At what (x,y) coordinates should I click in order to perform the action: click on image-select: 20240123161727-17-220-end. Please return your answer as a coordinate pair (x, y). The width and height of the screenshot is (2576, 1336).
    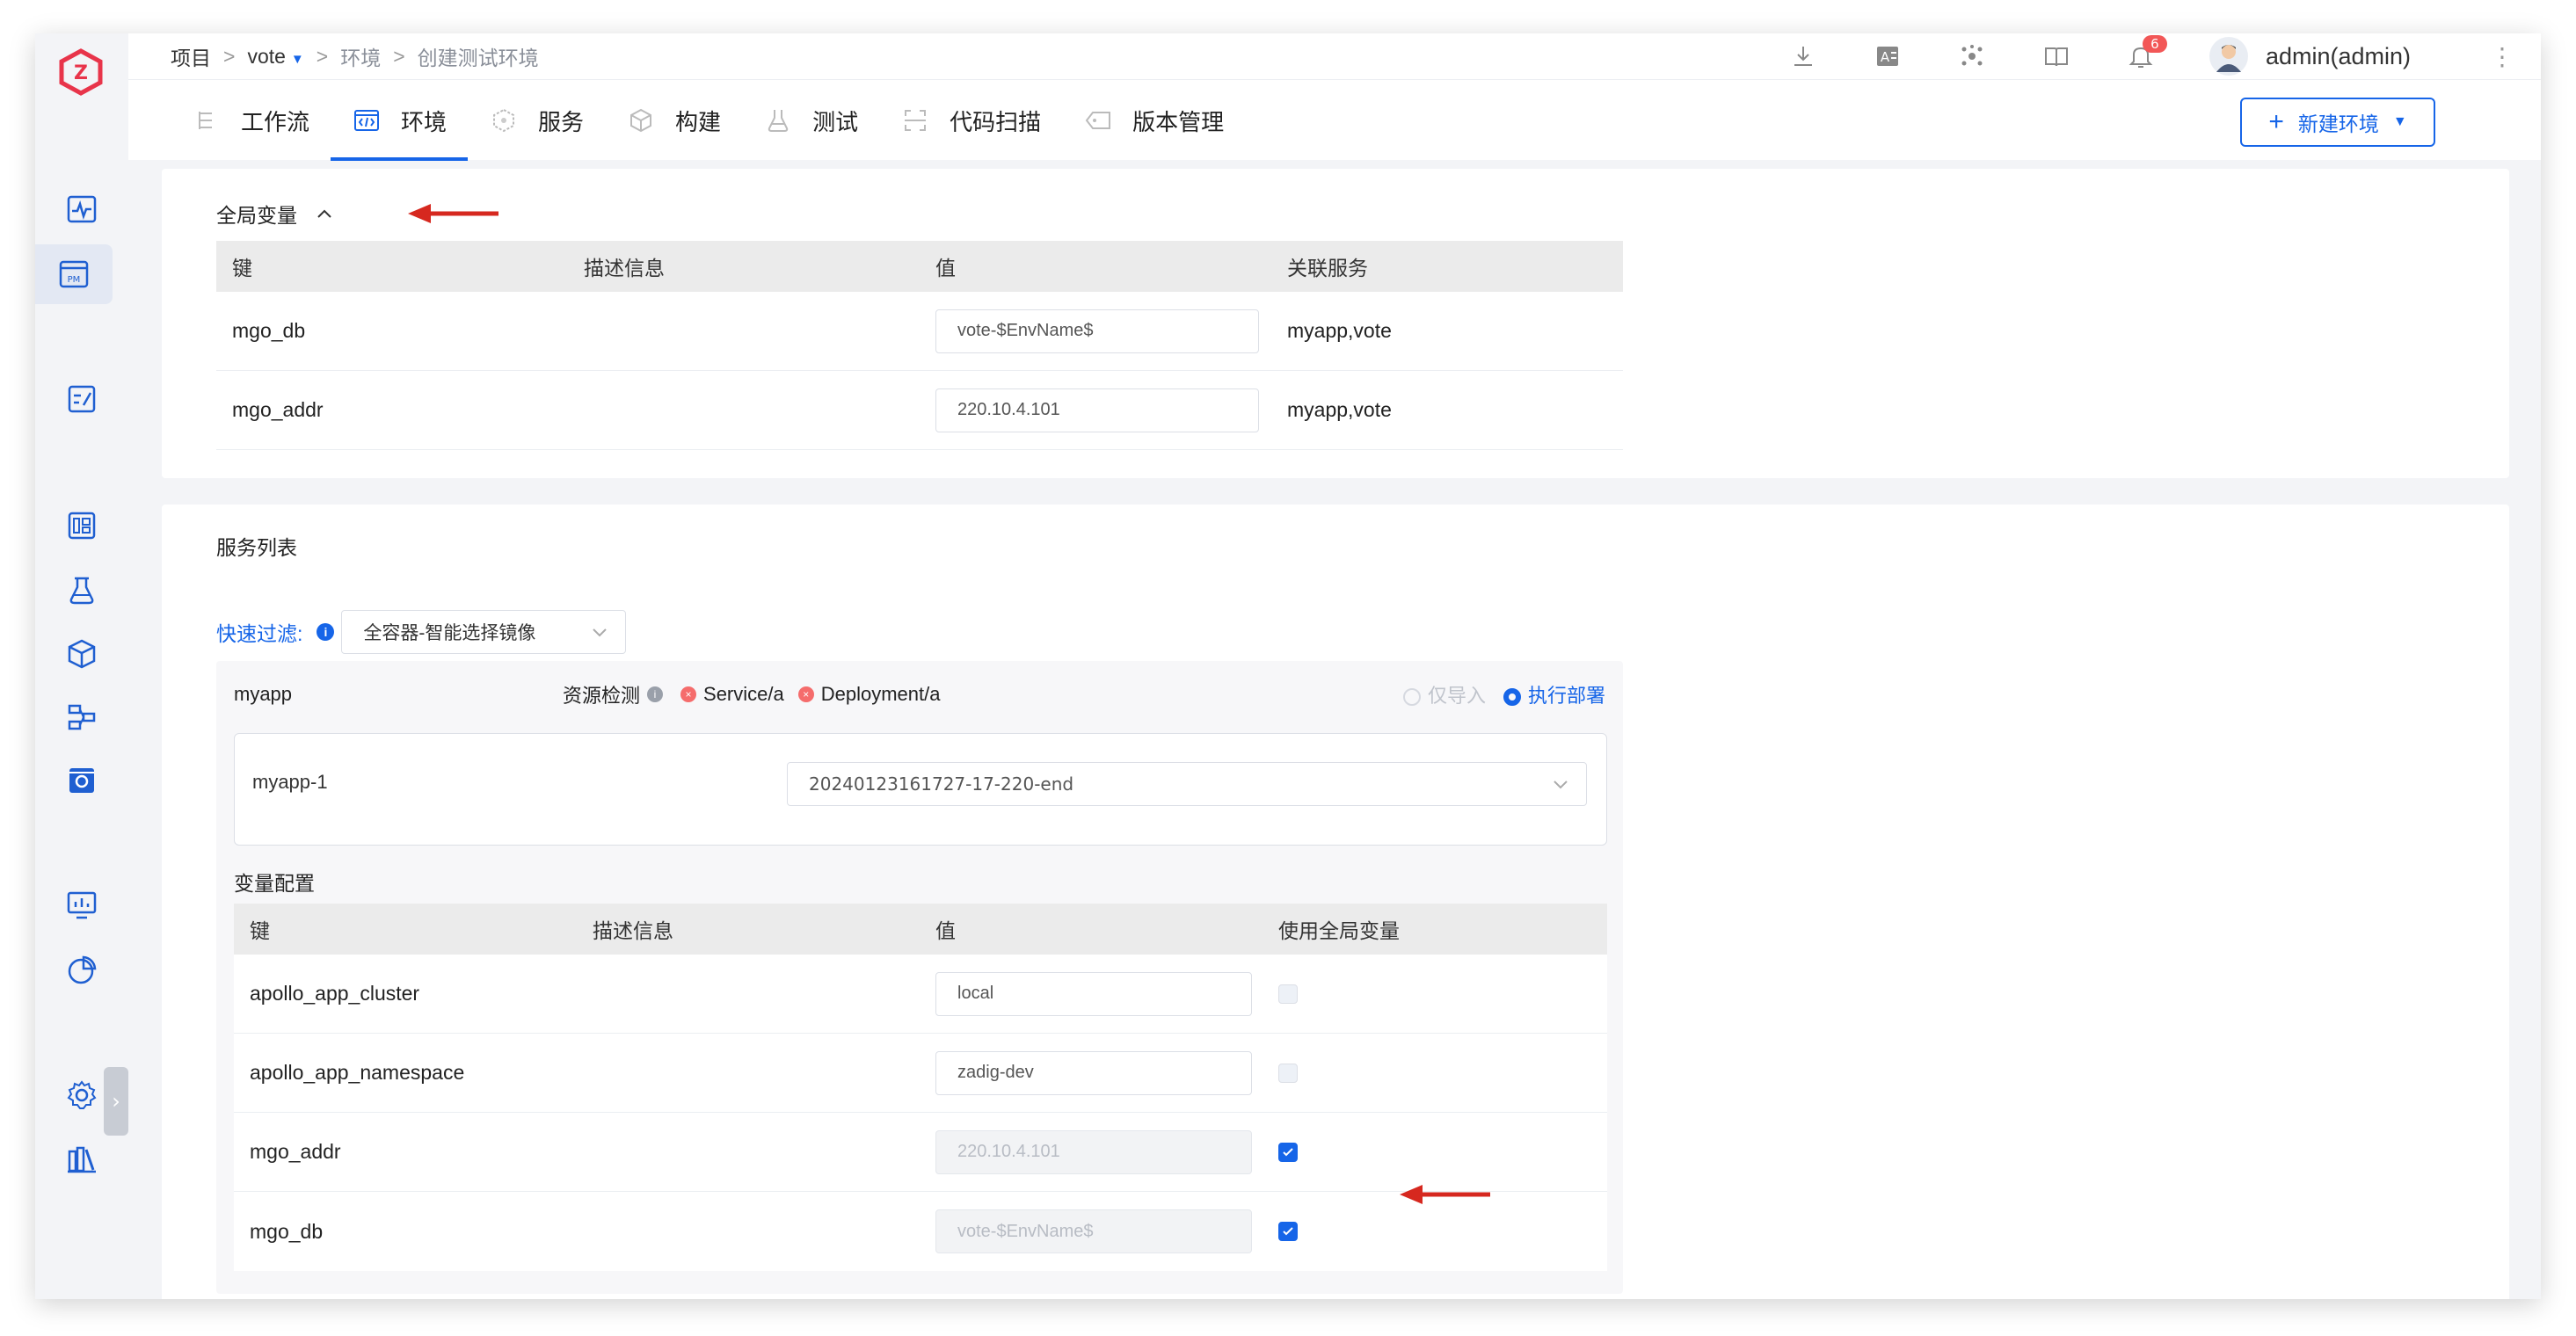
    Looking at the image, I should click on (1187, 784).